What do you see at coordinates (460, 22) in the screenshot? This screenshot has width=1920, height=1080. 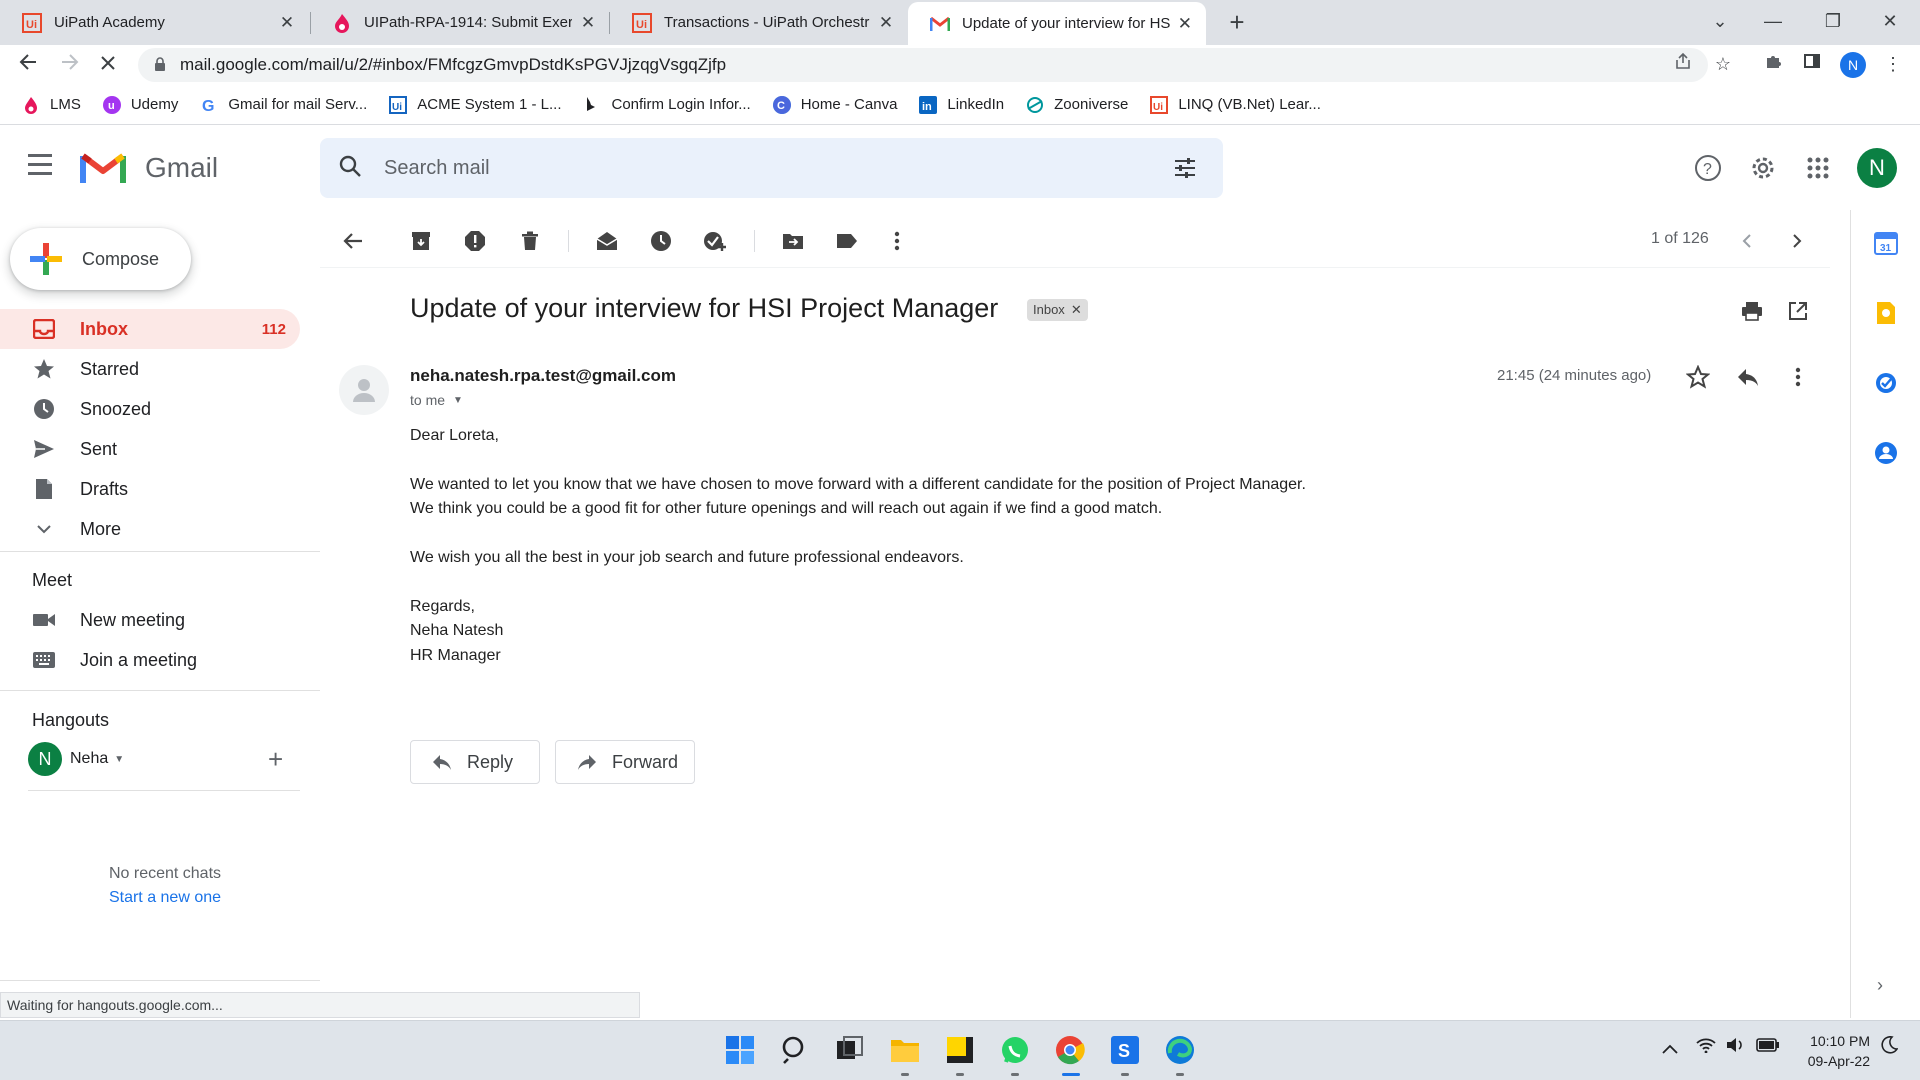 I see `browser-tab-submit-exercise: UIPath-RPA-1914: Submit Exercise ✕` at bounding box center [460, 22].